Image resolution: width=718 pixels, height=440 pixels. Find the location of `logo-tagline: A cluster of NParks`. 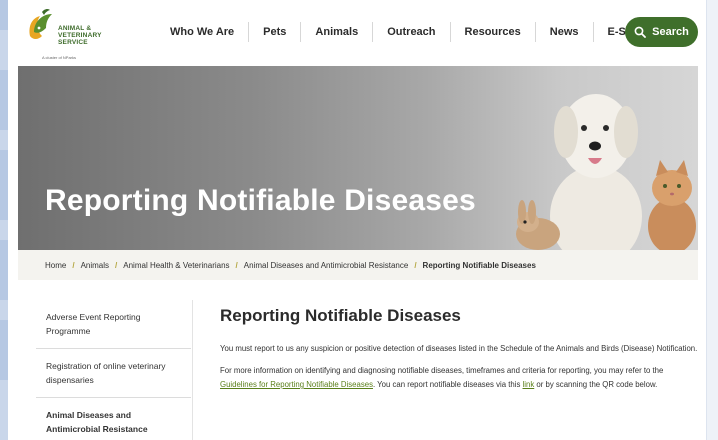

logo-tagline: A cluster of NParks is located at coordinates (59, 57).